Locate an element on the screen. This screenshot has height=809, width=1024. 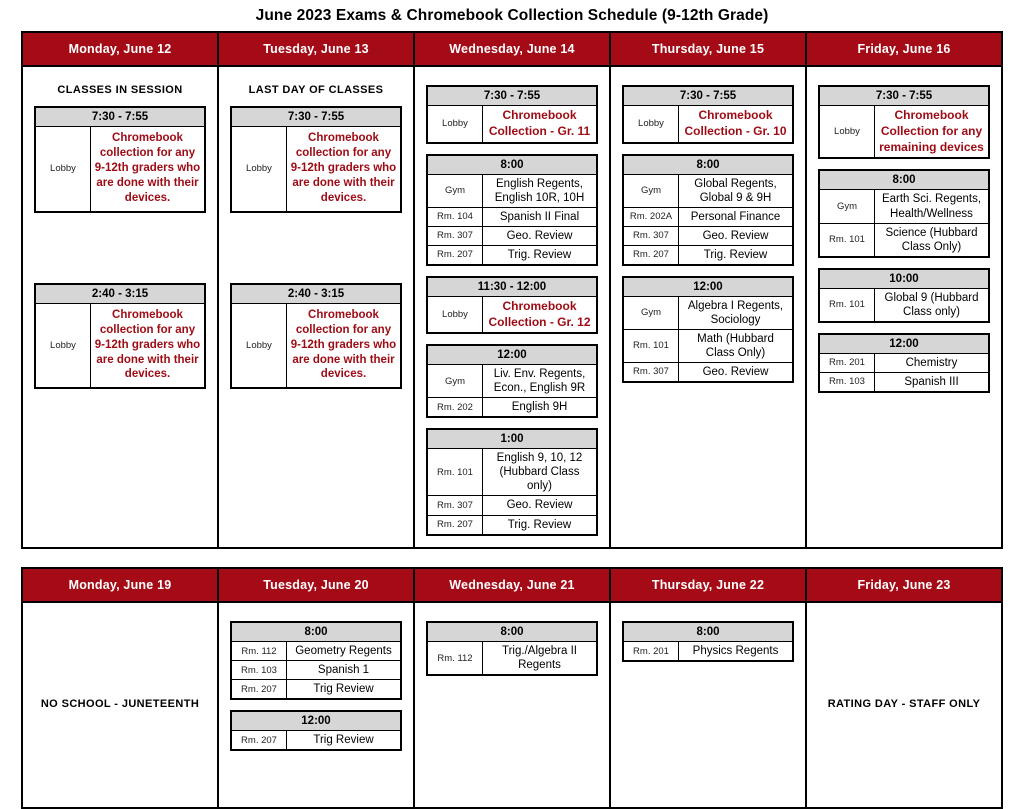
block-time: 1:00 is located at coordinates (512, 440).